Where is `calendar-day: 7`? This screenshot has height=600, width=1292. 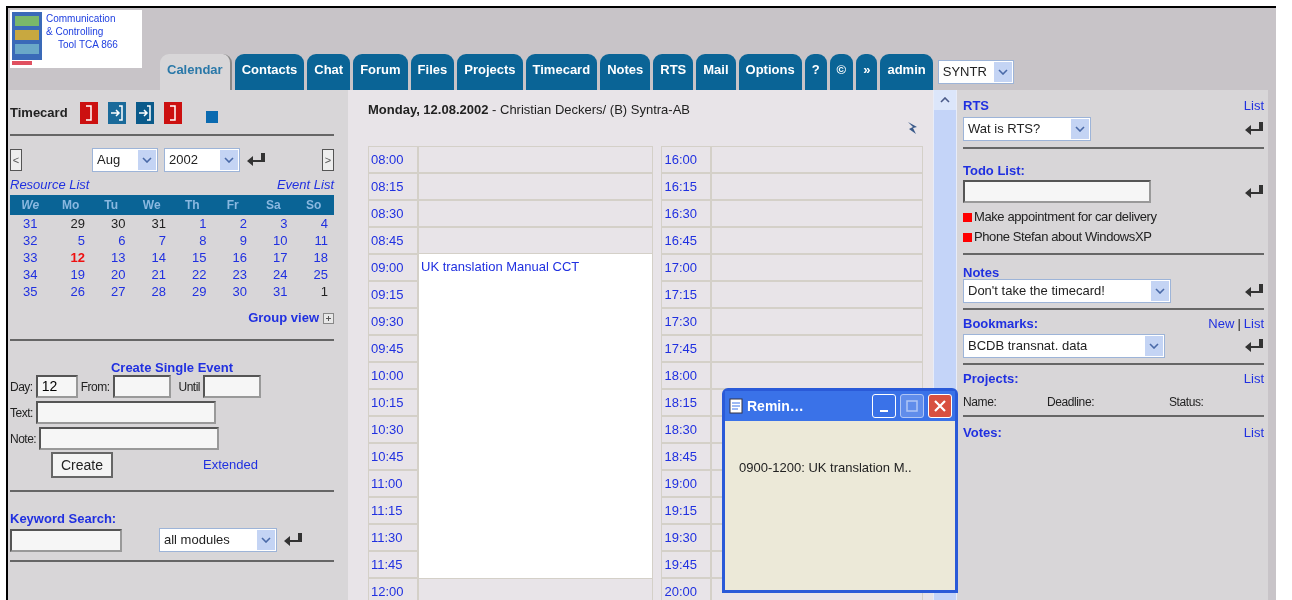
calendar-day: 7 is located at coordinates (151, 240).